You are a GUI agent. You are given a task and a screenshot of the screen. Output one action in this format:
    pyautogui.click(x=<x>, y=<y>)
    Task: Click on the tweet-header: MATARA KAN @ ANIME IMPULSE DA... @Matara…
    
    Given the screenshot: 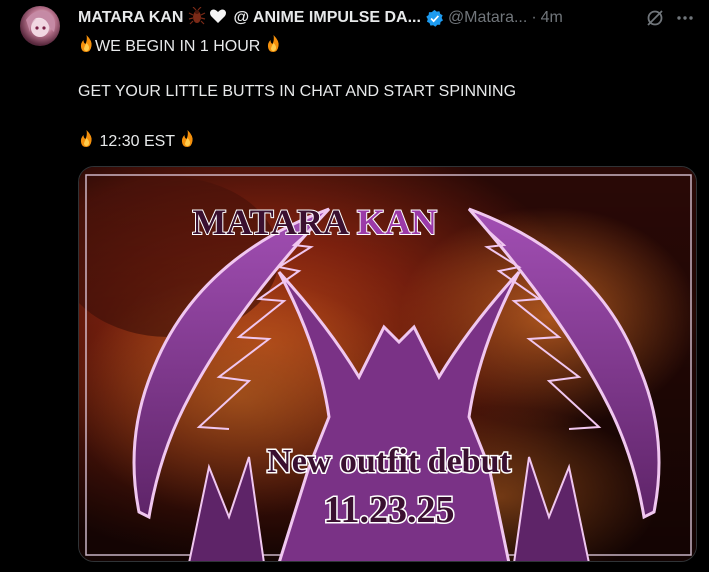 What is the action you would take?
    pyautogui.click(x=386, y=18)
    